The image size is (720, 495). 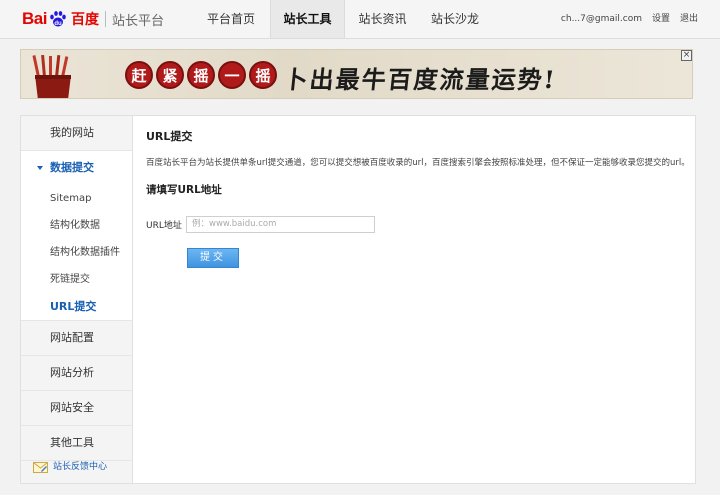 I want to click on caret-down-icon, so click(x=40, y=168).